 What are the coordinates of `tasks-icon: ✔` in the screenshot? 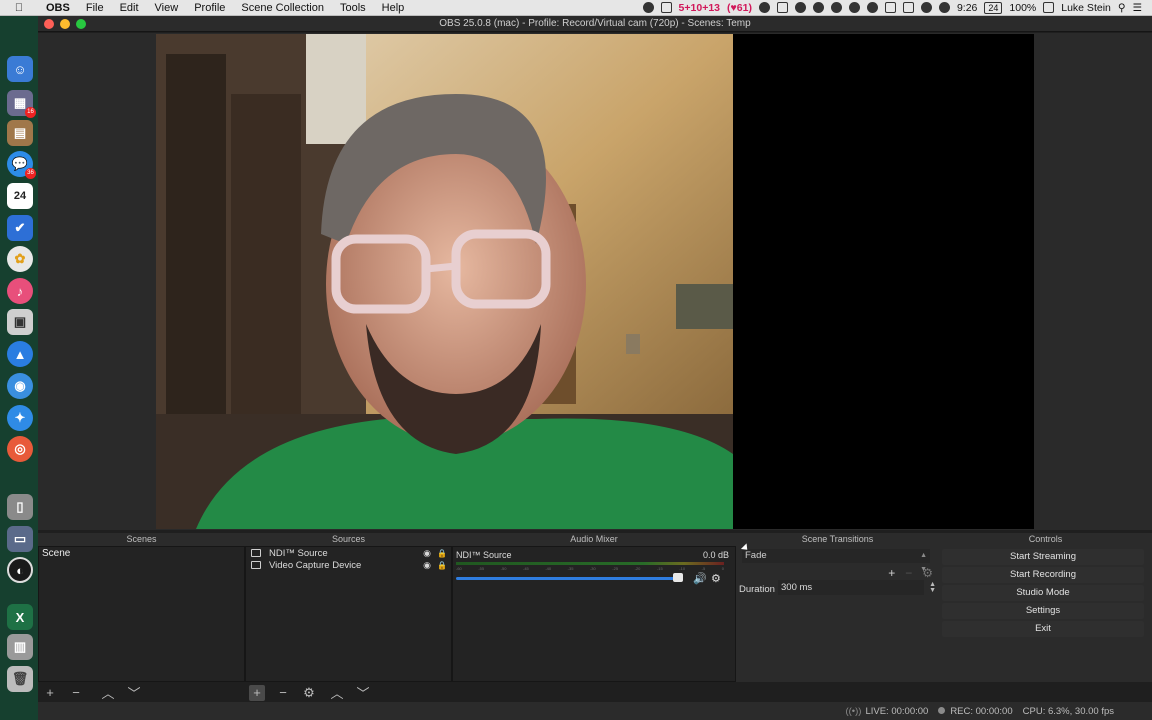 It's located at (20, 228).